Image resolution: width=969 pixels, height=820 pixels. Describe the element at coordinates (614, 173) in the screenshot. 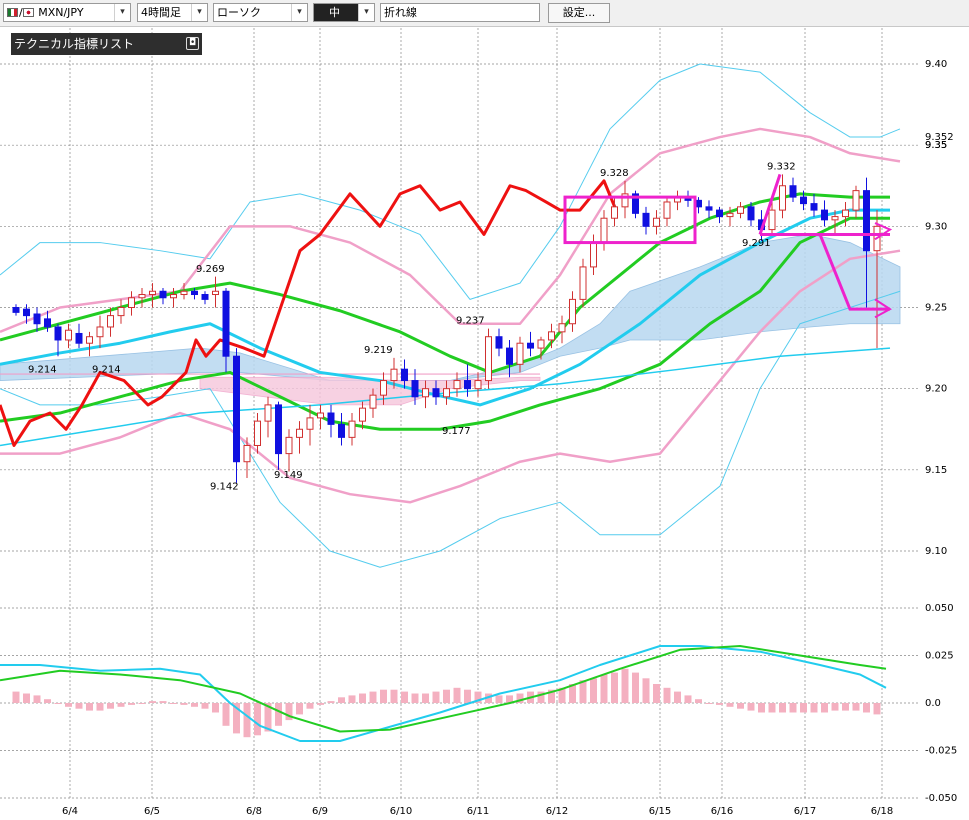

I see `price-annotation: 9.328` at that location.